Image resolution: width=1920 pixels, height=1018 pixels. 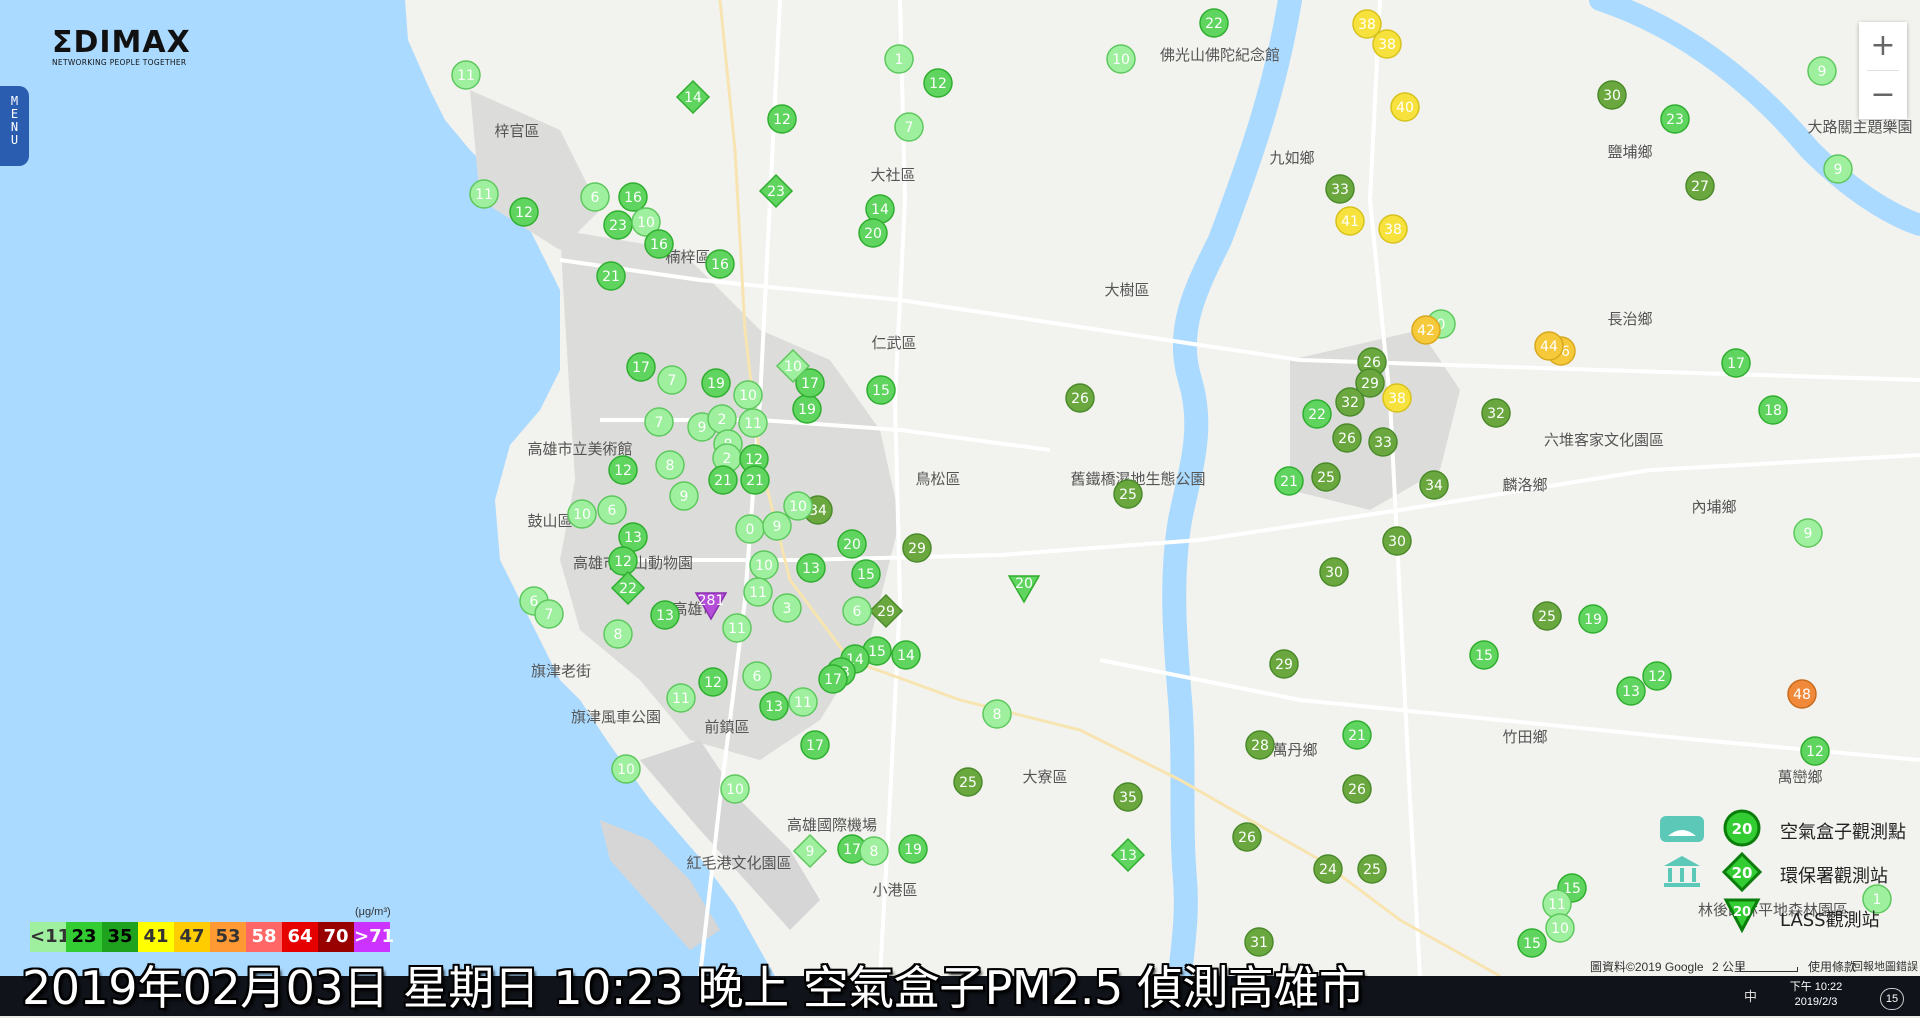 I want to click on zoom-out-button: −, so click(x=1883, y=95).